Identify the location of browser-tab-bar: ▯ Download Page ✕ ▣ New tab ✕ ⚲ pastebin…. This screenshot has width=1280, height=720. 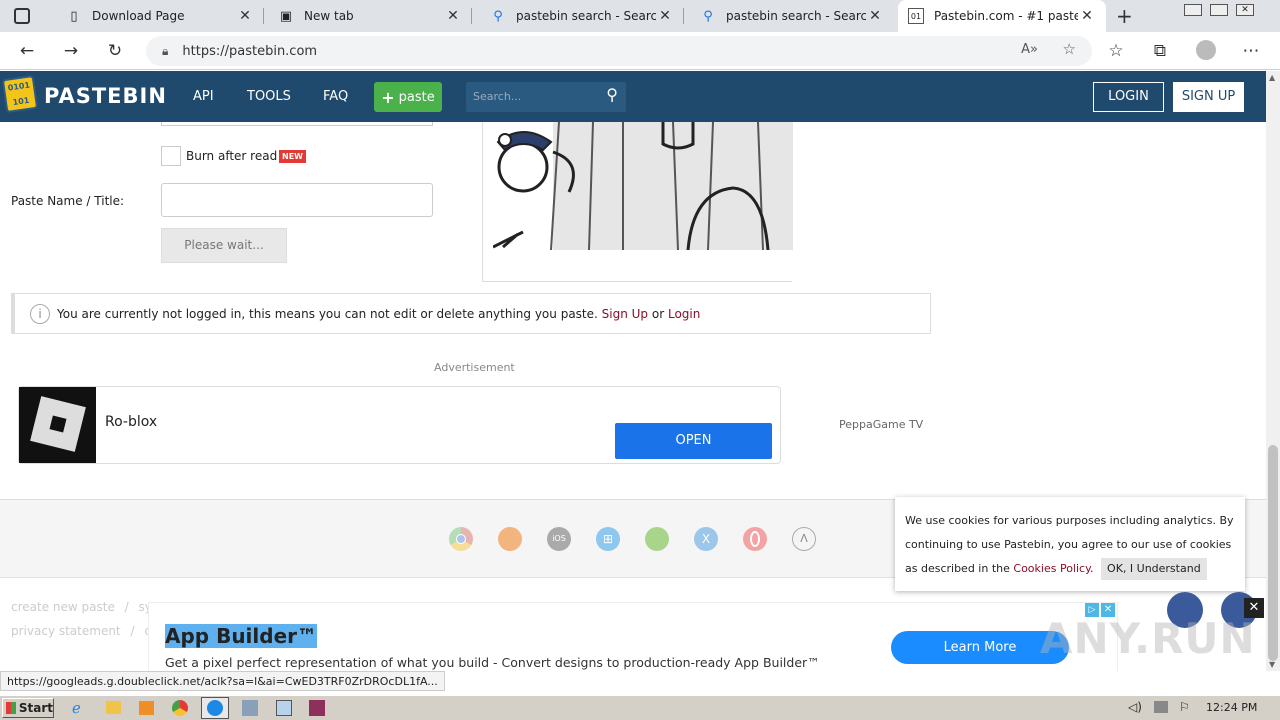
(640, 16).